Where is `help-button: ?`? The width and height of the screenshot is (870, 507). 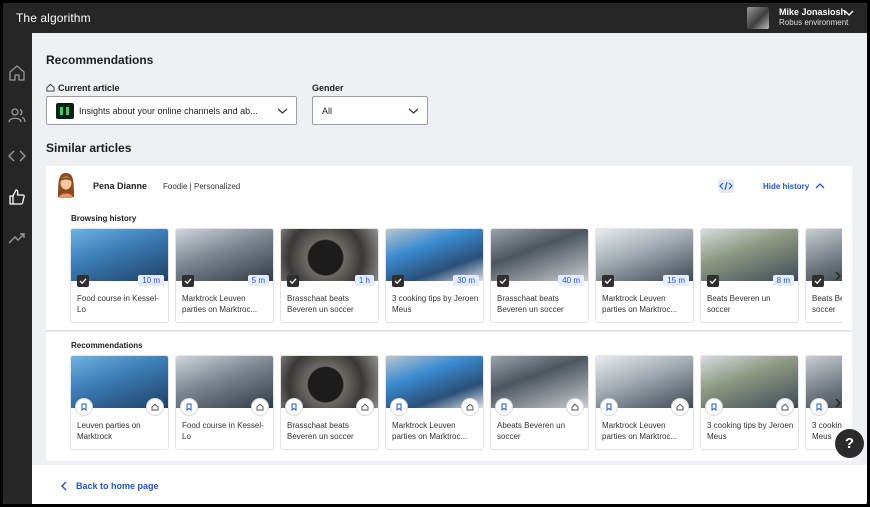
help-button: ? is located at coordinates (849, 443).